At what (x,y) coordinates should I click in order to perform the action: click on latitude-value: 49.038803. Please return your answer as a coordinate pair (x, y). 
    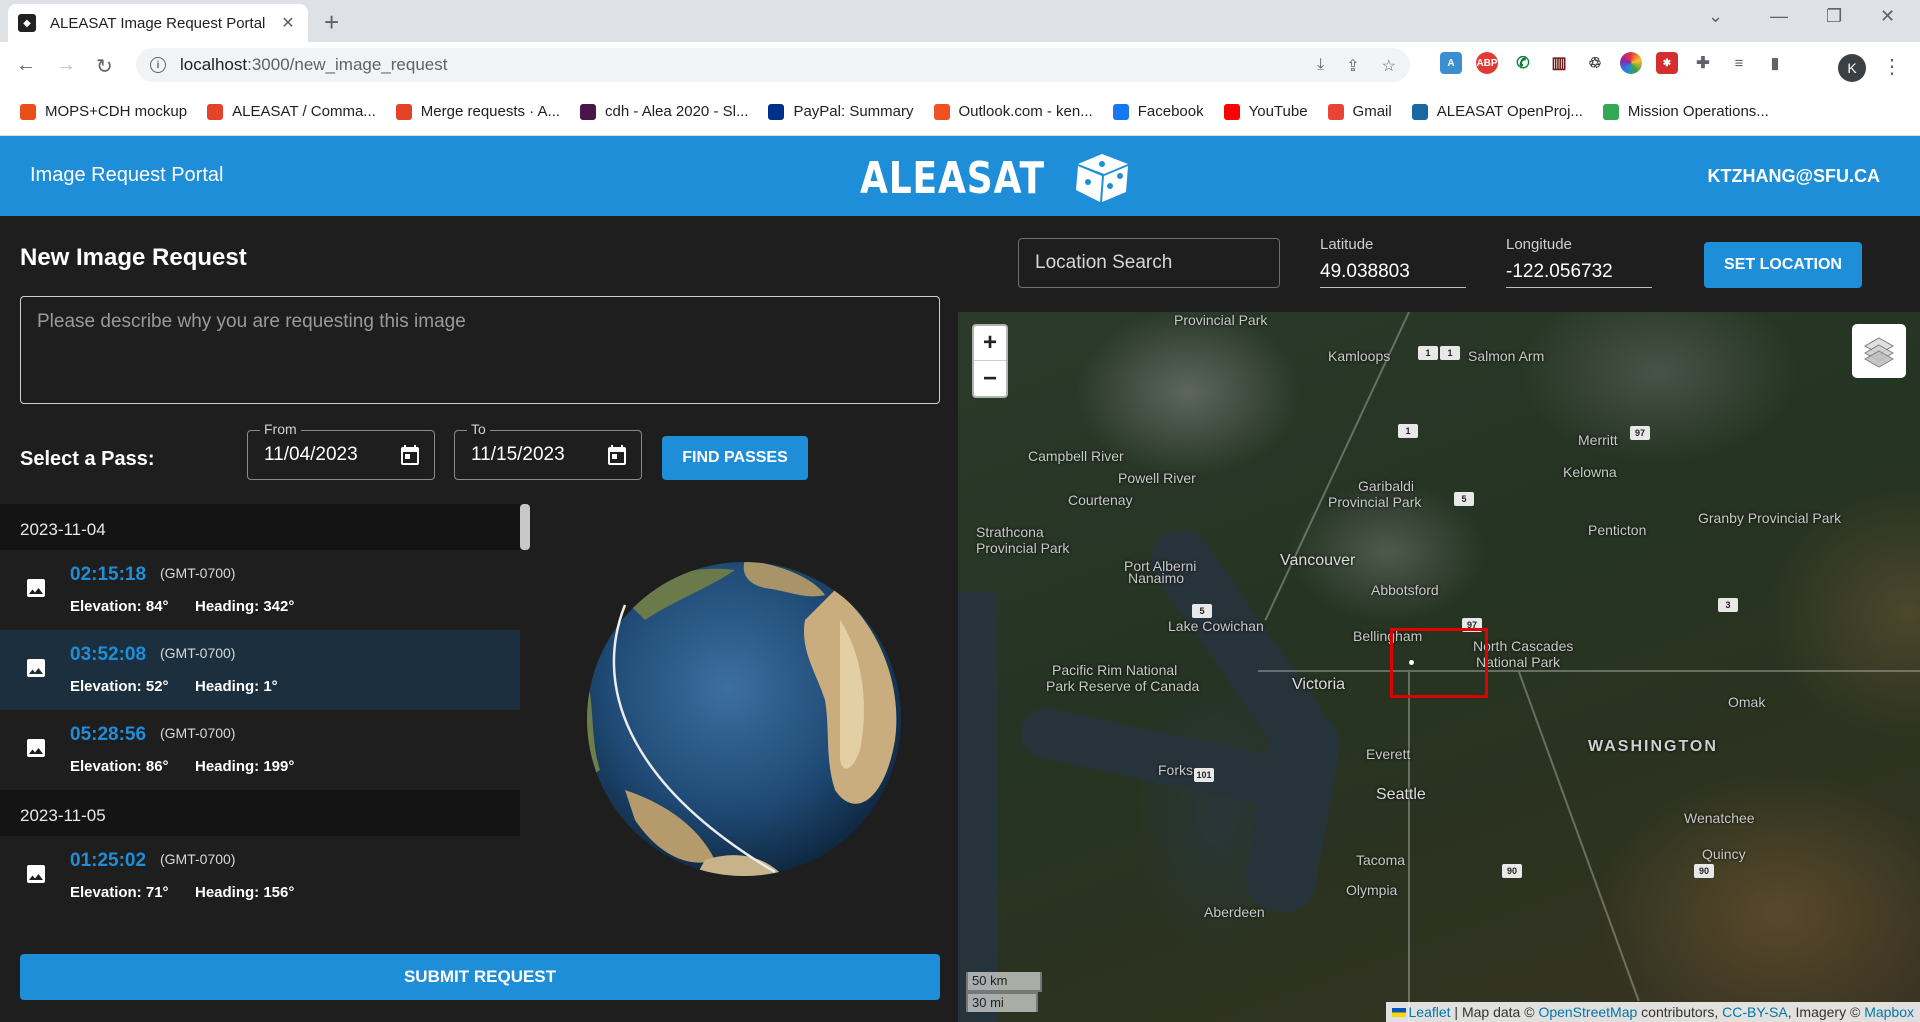
    Looking at the image, I should click on (1393, 272).